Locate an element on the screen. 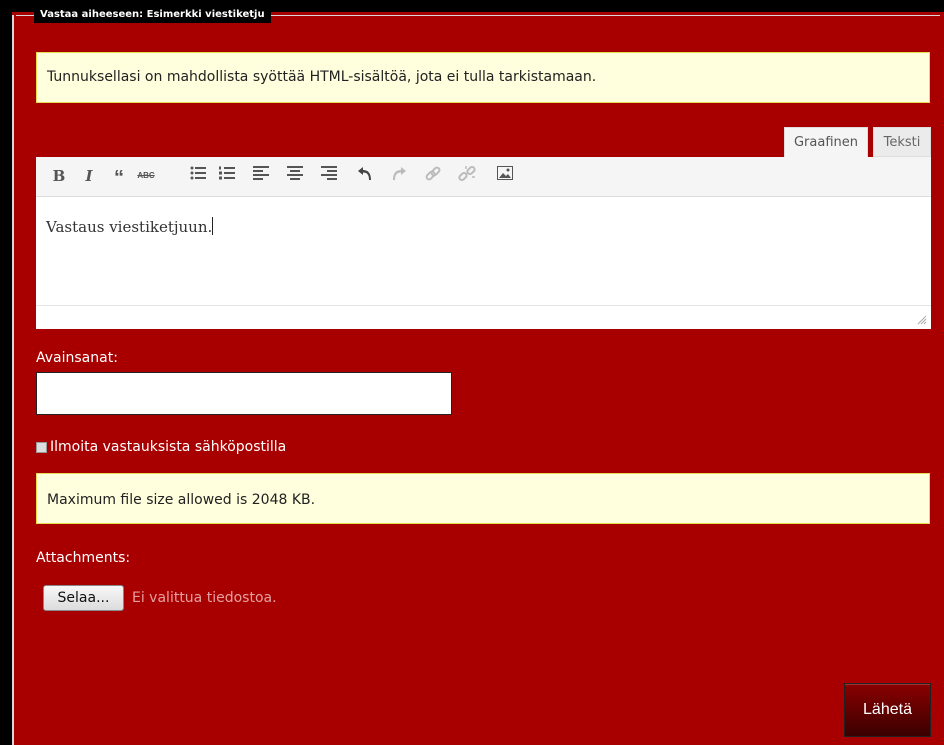  notify-label: Ilmoita vastauksista sähköpostilla is located at coordinates (168, 447).